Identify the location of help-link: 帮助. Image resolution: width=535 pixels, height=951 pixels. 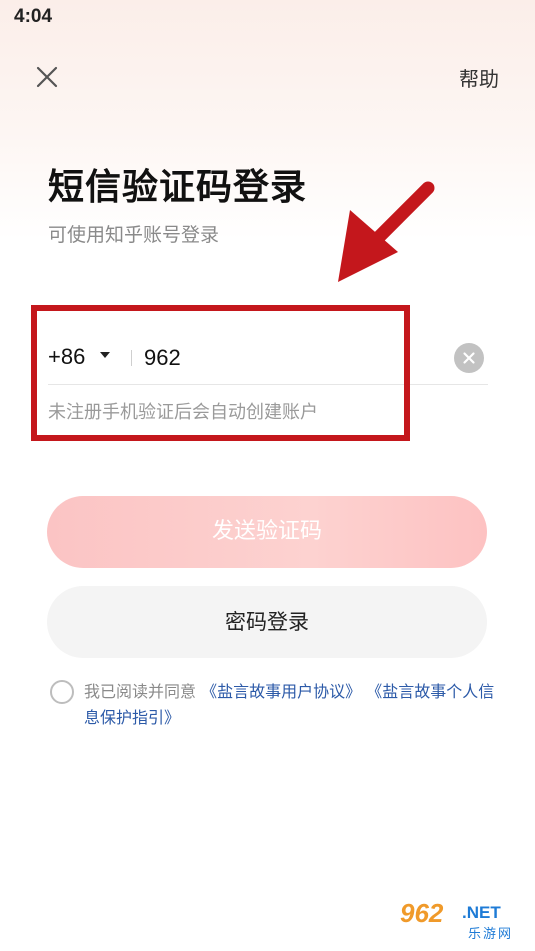
(479, 77).